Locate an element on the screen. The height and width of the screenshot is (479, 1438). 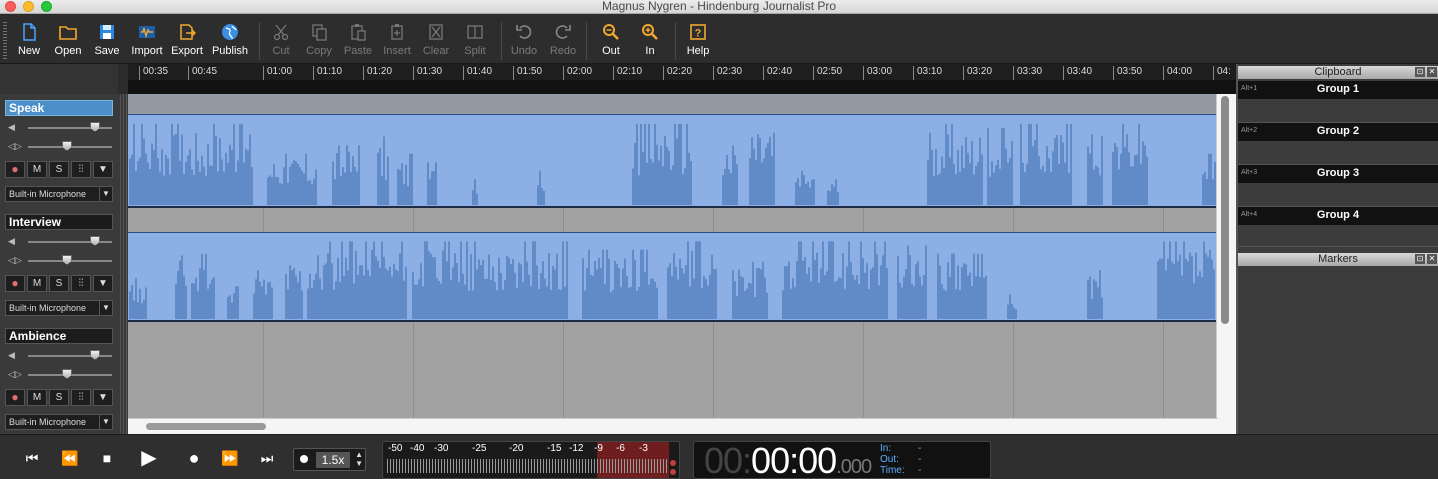
publish-button: Publish is located at coordinates (230, 41).